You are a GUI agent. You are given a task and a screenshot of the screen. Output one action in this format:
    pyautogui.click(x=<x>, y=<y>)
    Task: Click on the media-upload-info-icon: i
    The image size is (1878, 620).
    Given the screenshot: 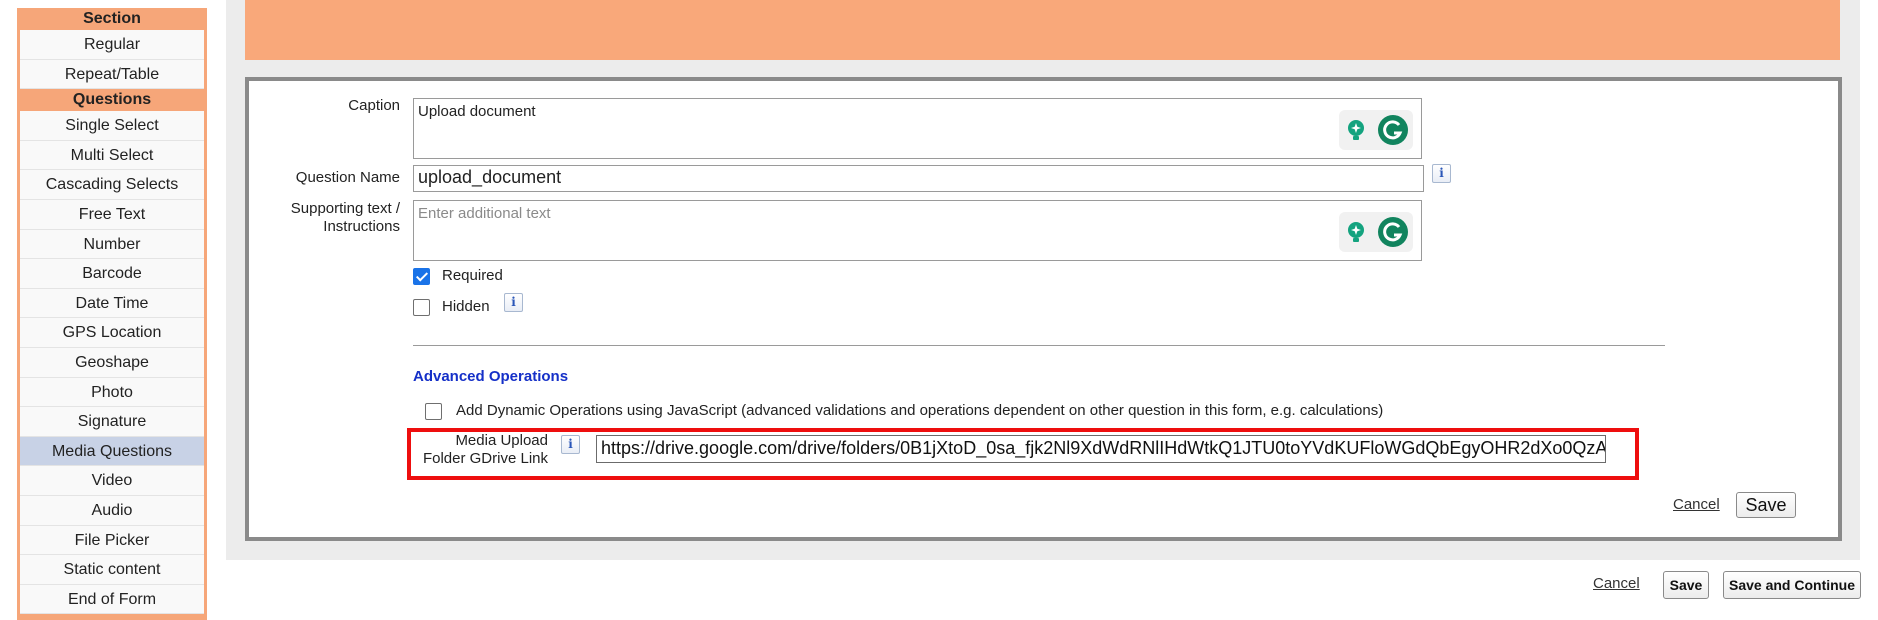 What is the action you would take?
    pyautogui.click(x=570, y=444)
    